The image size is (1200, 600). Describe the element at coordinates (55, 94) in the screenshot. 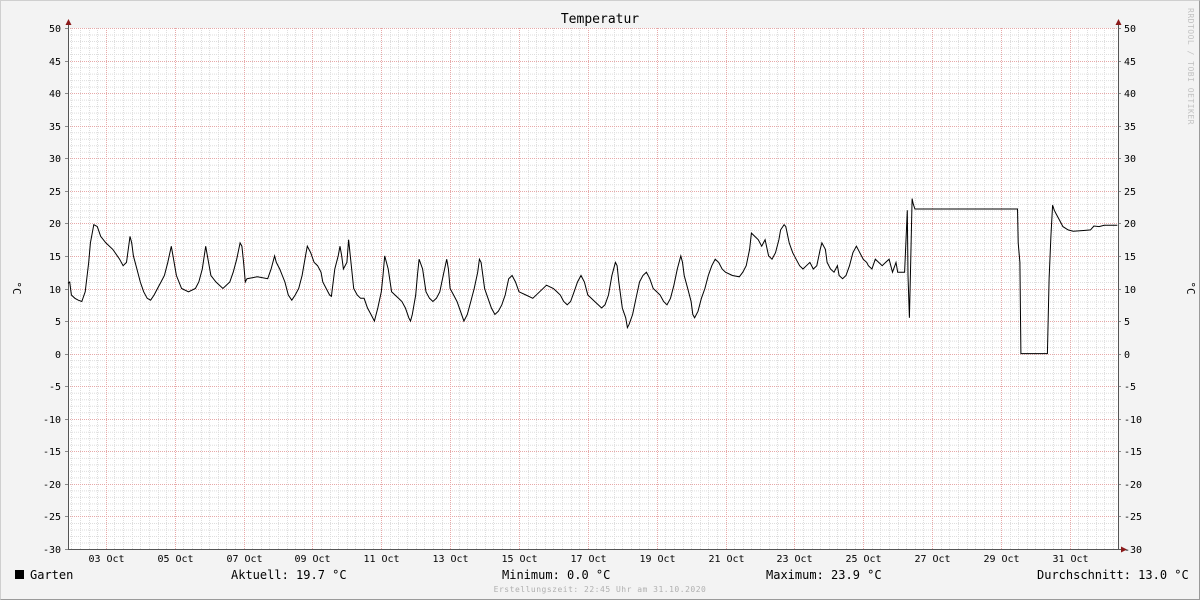

I see `y-tick-label-left: 40` at that location.